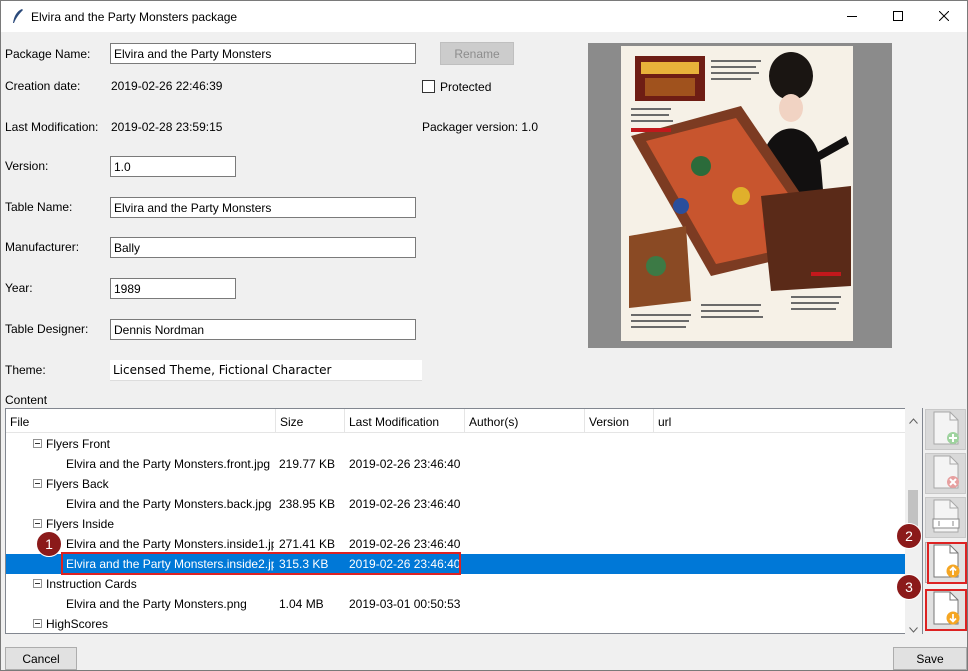  I want to click on flyer-image, so click(737, 193).